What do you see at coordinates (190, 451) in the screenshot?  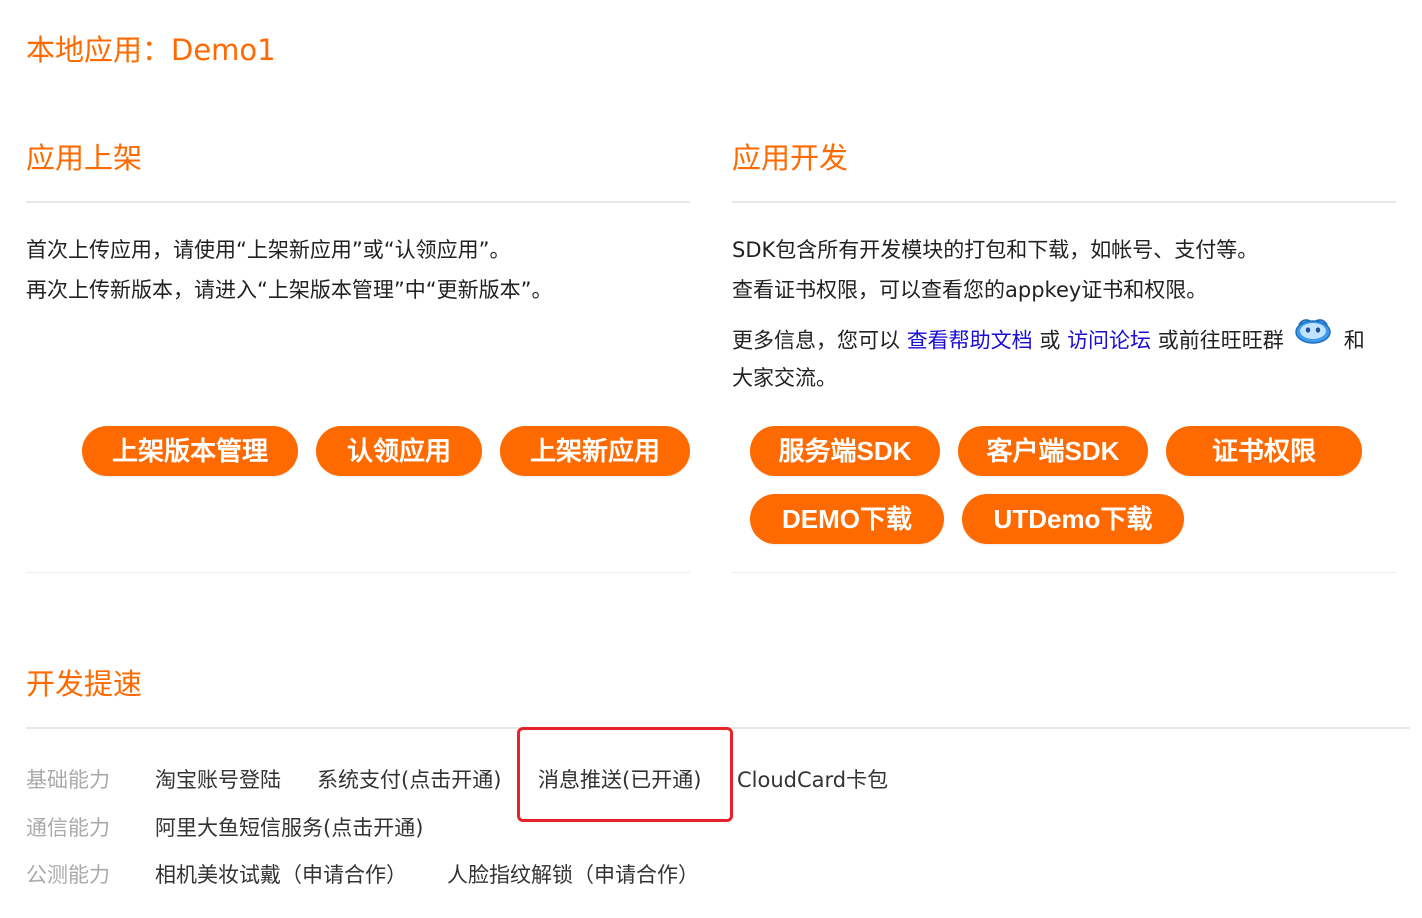 I see `version-management-button: 上架版本管理` at bounding box center [190, 451].